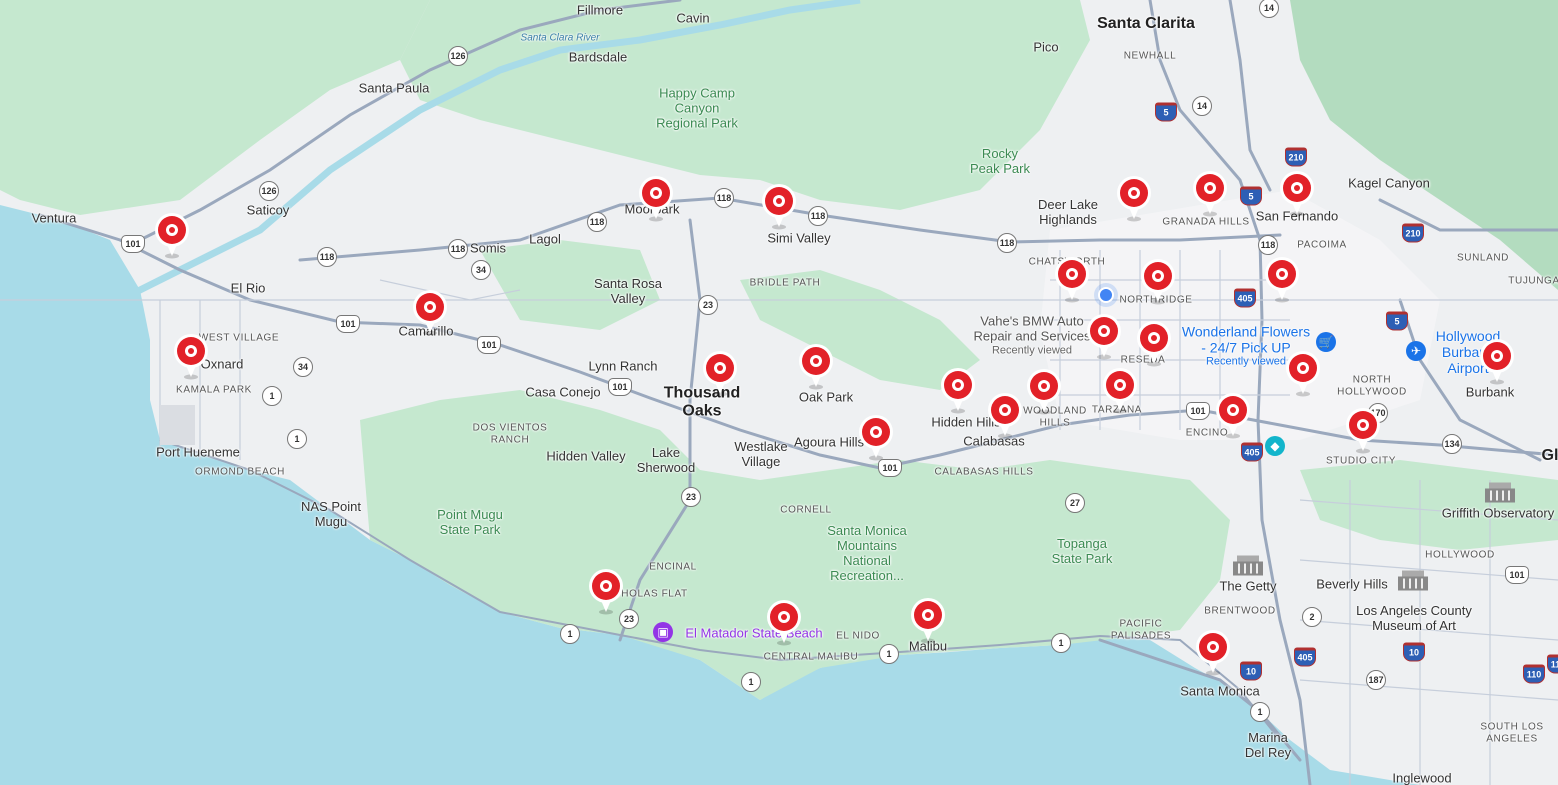  What do you see at coordinates (1352, 585) in the screenshot?
I see `beverly-hills-label: Beverly Hills` at bounding box center [1352, 585].